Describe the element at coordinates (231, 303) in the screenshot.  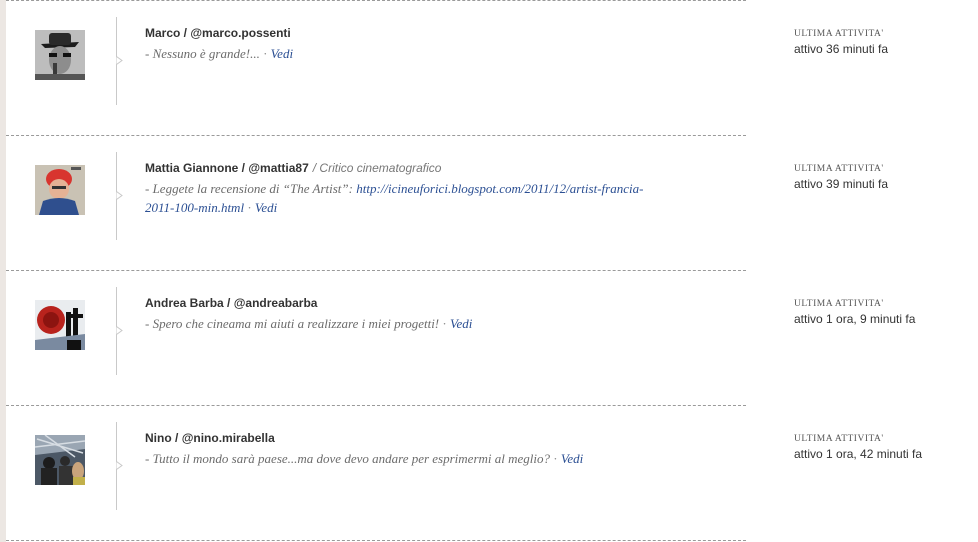
I see `user-name-link: Andrea Barba / @andreabarba` at that location.